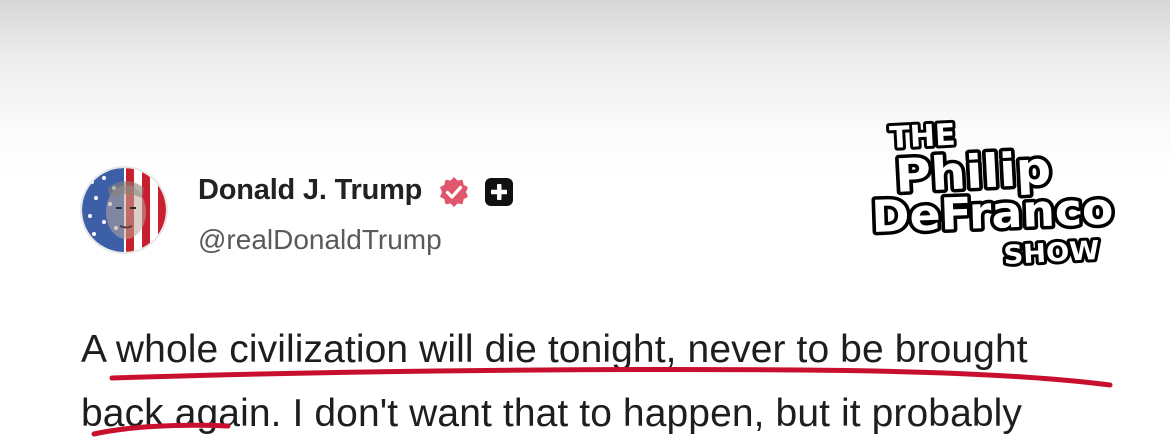 The height and width of the screenshot is (446, 1170). I want to click on avatar, so click(124, 210).